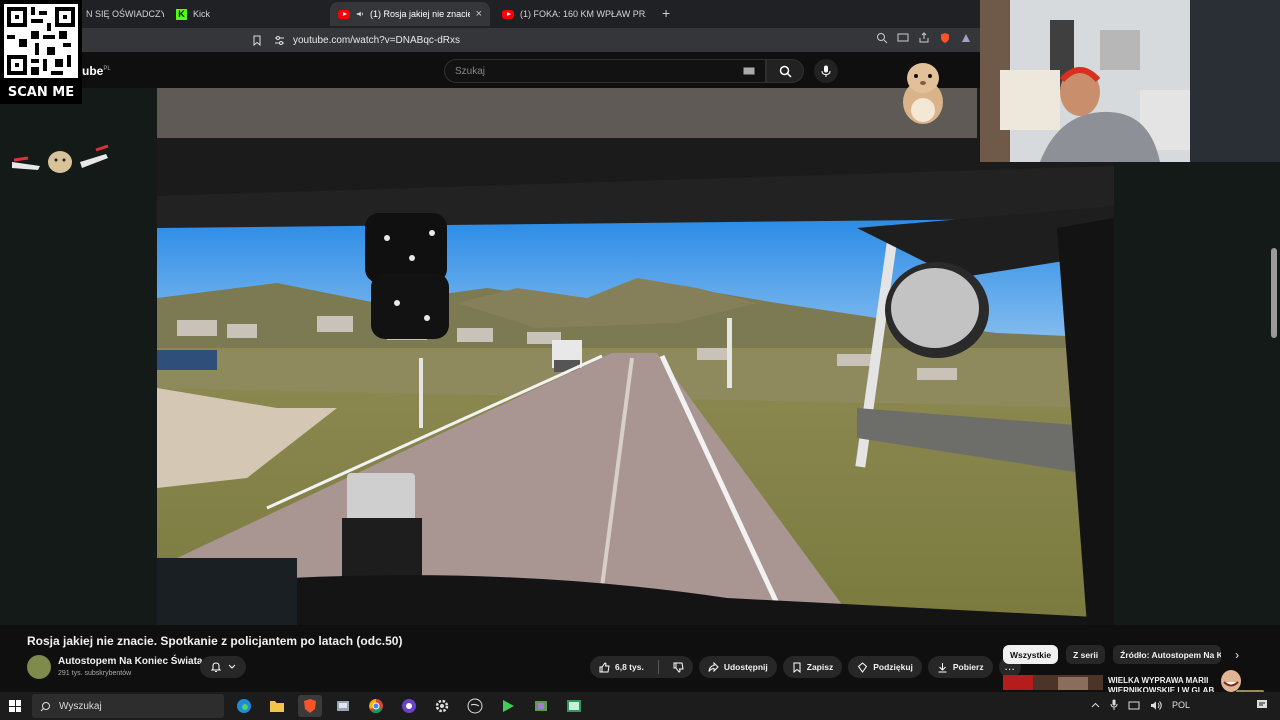 The width and height of the screenshot is (1280, 720). I want to click on download-icon, so click(942, 667).